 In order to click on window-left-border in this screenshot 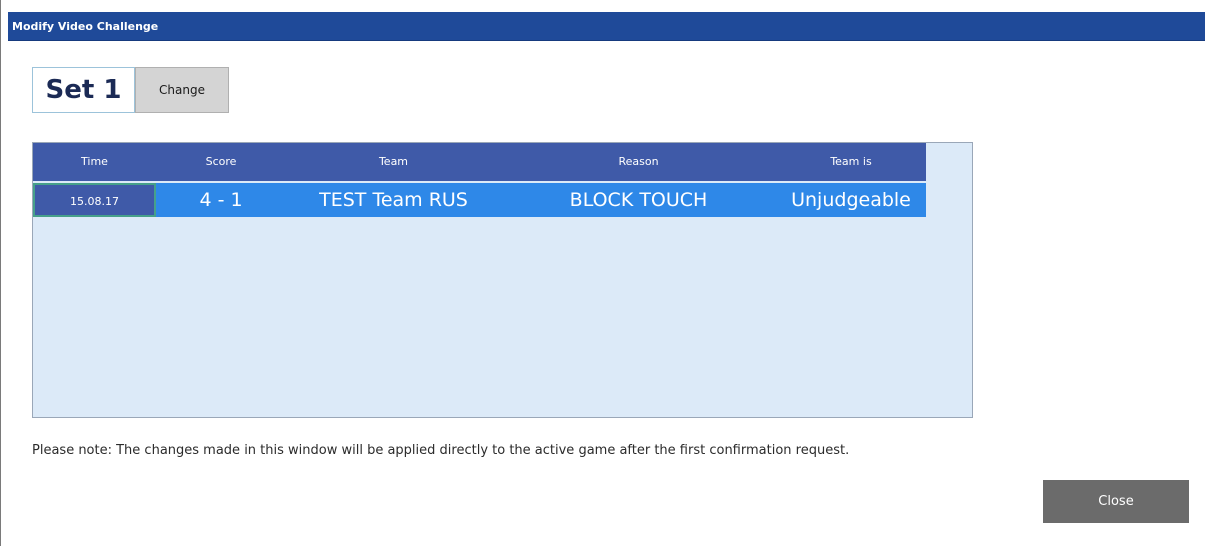, I will do `click(0, 273)`.